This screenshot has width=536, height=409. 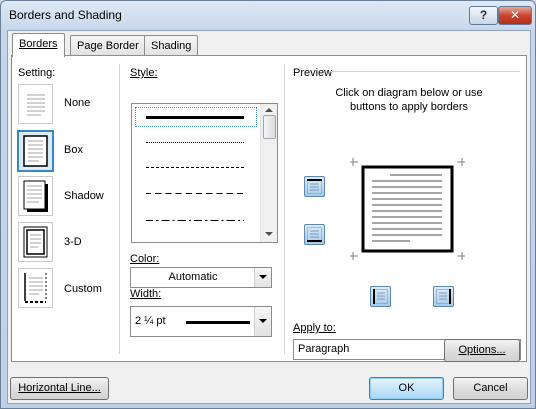 What do you see at coordinates (314, 186) in the screenshot?
I see `top-border-icon` at bounding box center [314, 186].